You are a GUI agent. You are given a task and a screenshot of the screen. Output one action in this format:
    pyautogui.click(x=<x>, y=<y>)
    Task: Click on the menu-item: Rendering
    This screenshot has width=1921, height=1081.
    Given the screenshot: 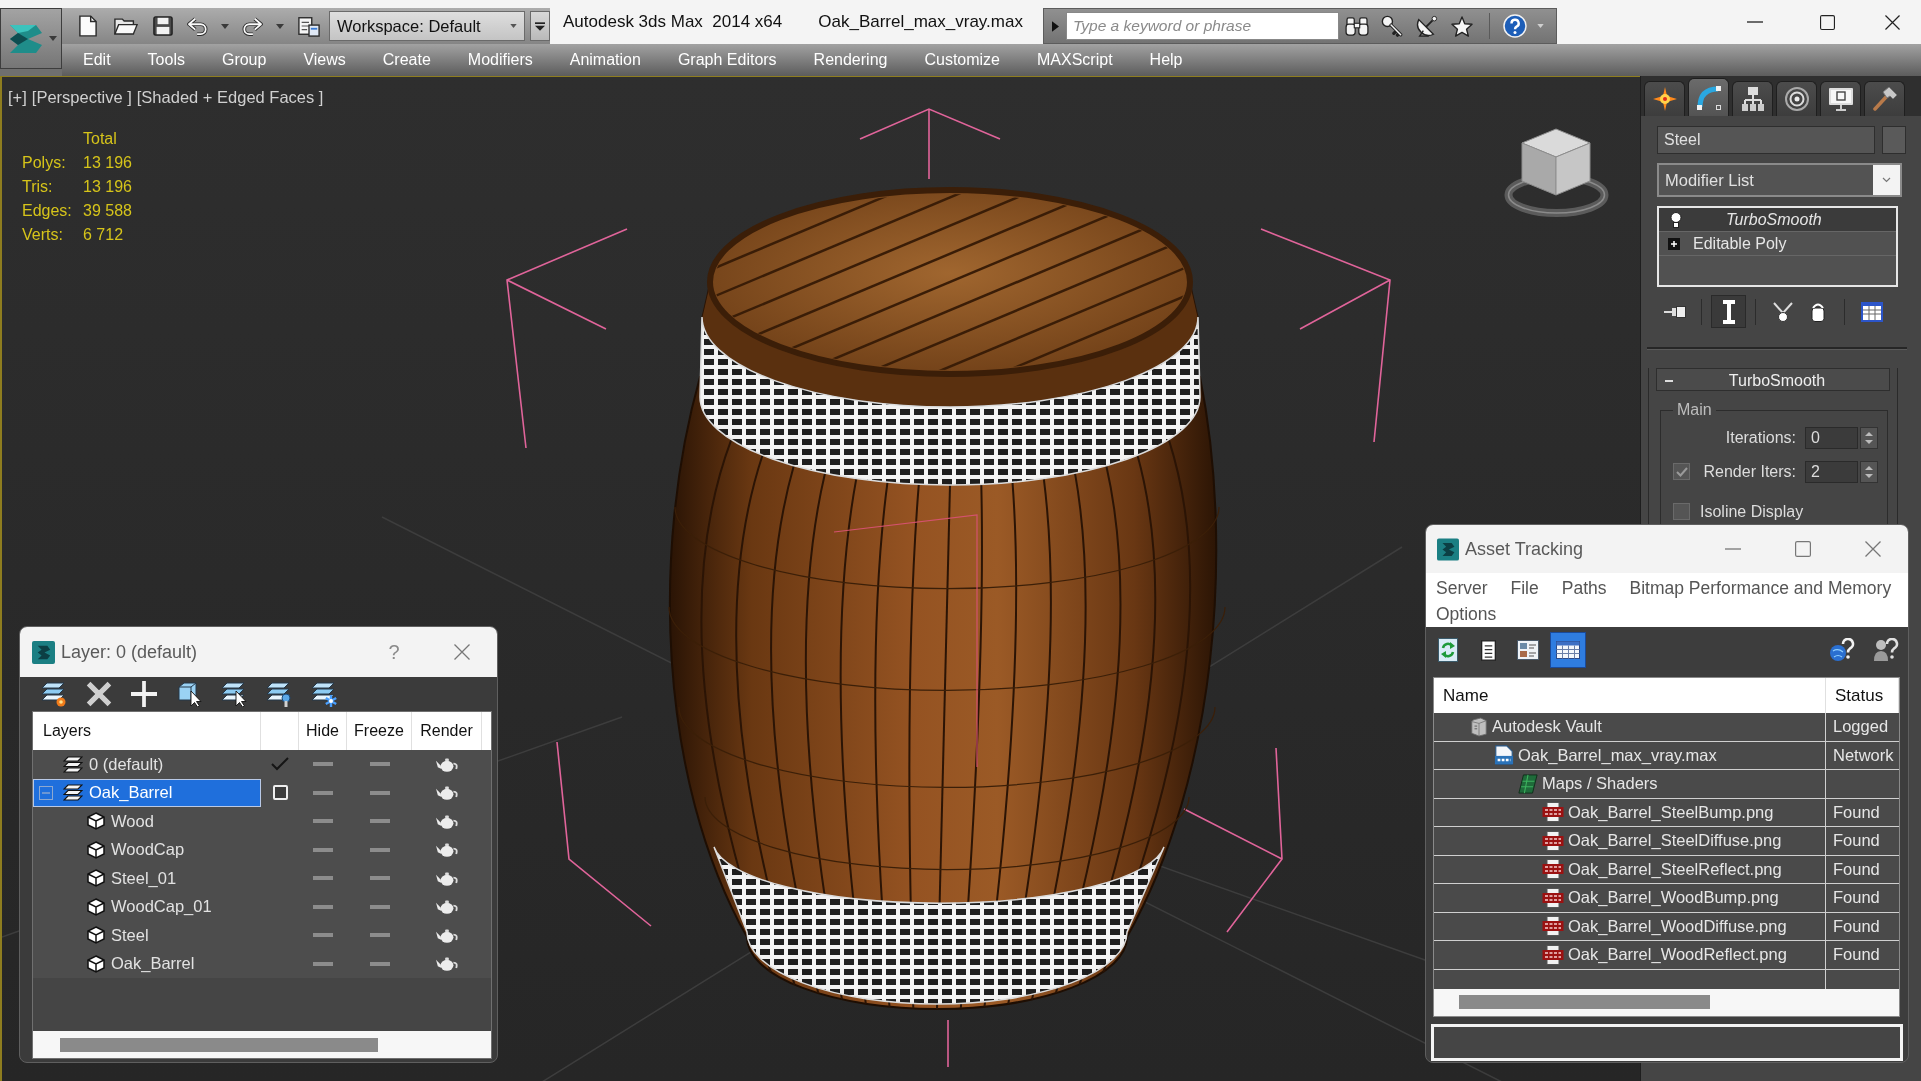 What is the action you would take?
    pyautogui.click(x=850, y=60)
    